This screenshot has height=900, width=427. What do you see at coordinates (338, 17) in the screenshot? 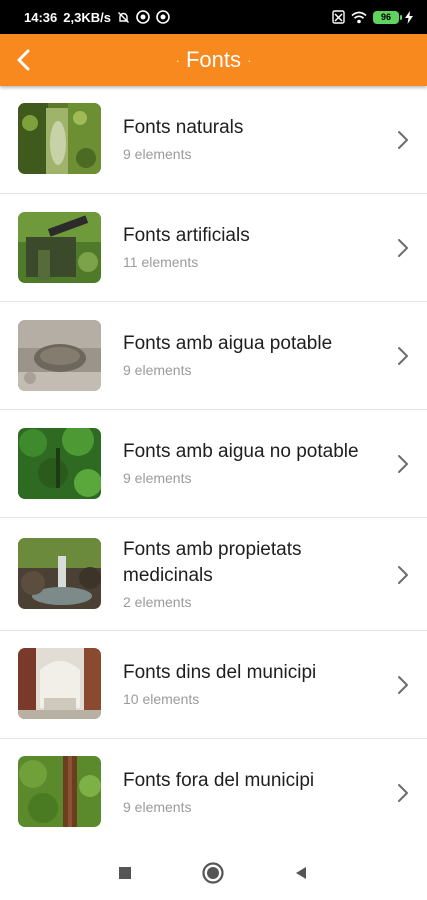
I see `no-sim-icon` at bounding box center [338, 17].